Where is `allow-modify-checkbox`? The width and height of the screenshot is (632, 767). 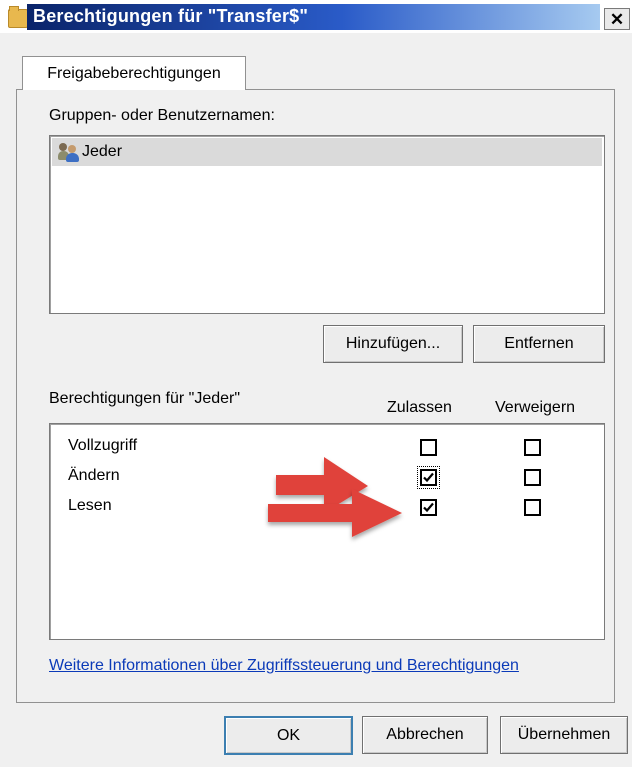
allow-modify-checkbox is located at coordinates (428, 477).